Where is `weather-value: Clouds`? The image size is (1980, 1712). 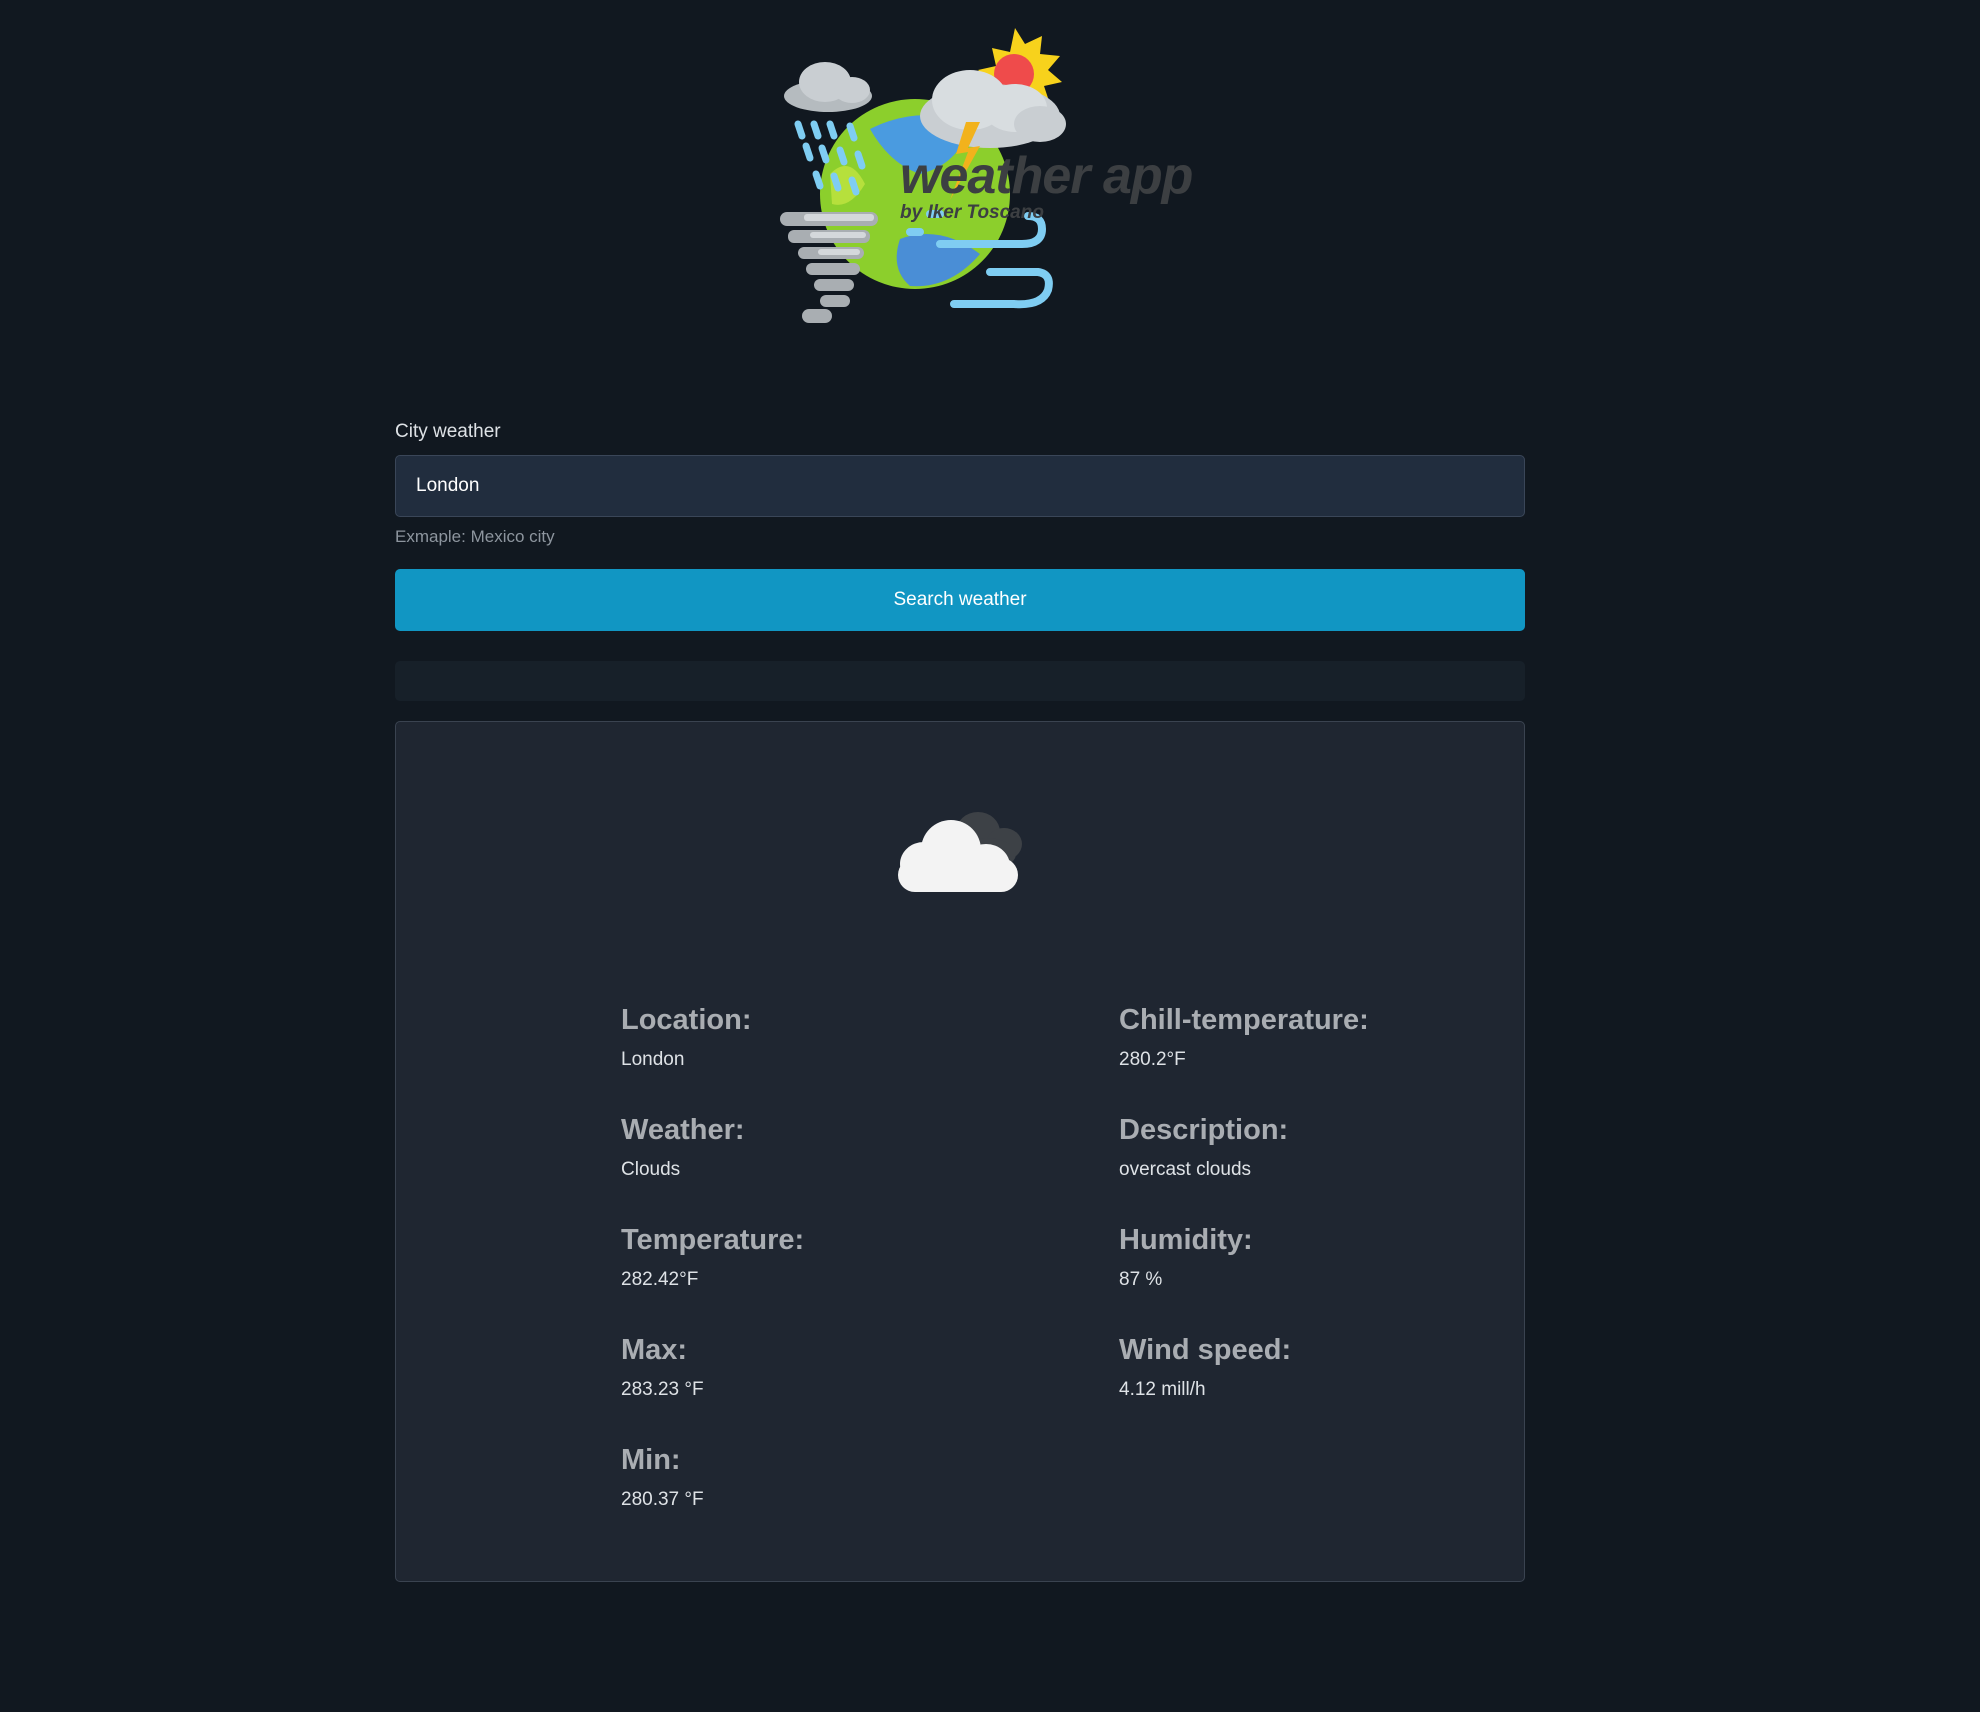
weather-value: Clouds is located at coordinates (651, 1169).